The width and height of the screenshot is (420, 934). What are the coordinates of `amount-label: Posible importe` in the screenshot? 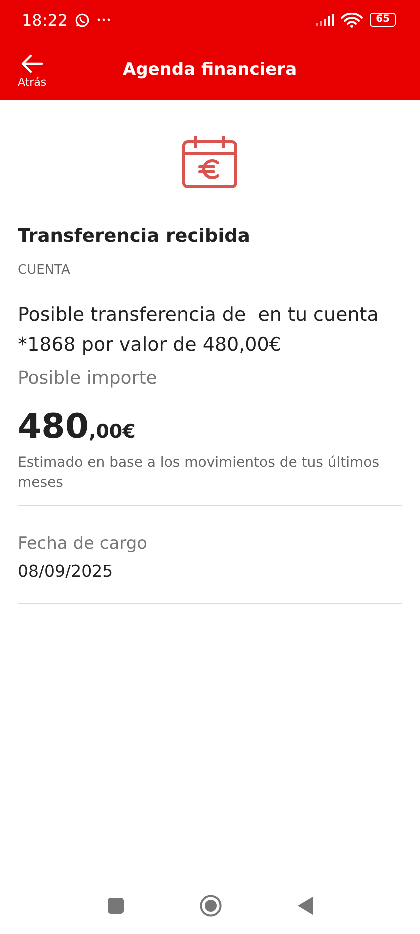 It's located at (88, 378).